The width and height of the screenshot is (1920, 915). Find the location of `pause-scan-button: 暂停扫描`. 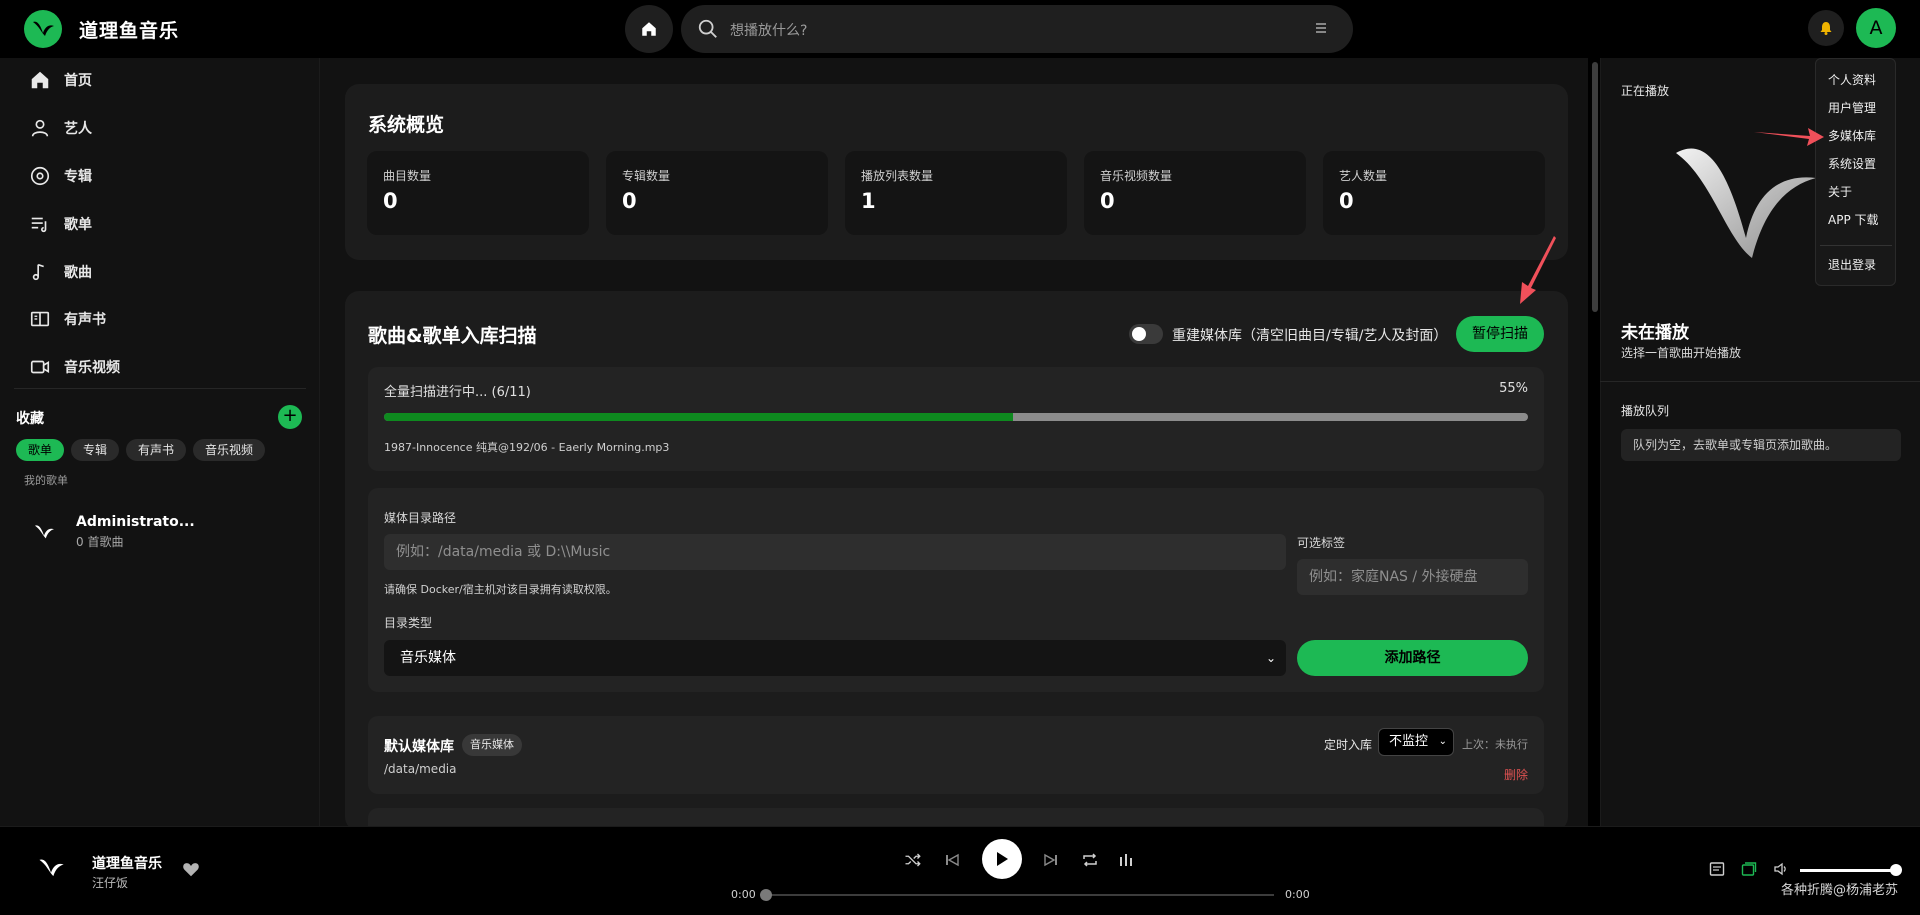

pause-scan-button: 暂停扫描 is located at coordinates (1500, 334).